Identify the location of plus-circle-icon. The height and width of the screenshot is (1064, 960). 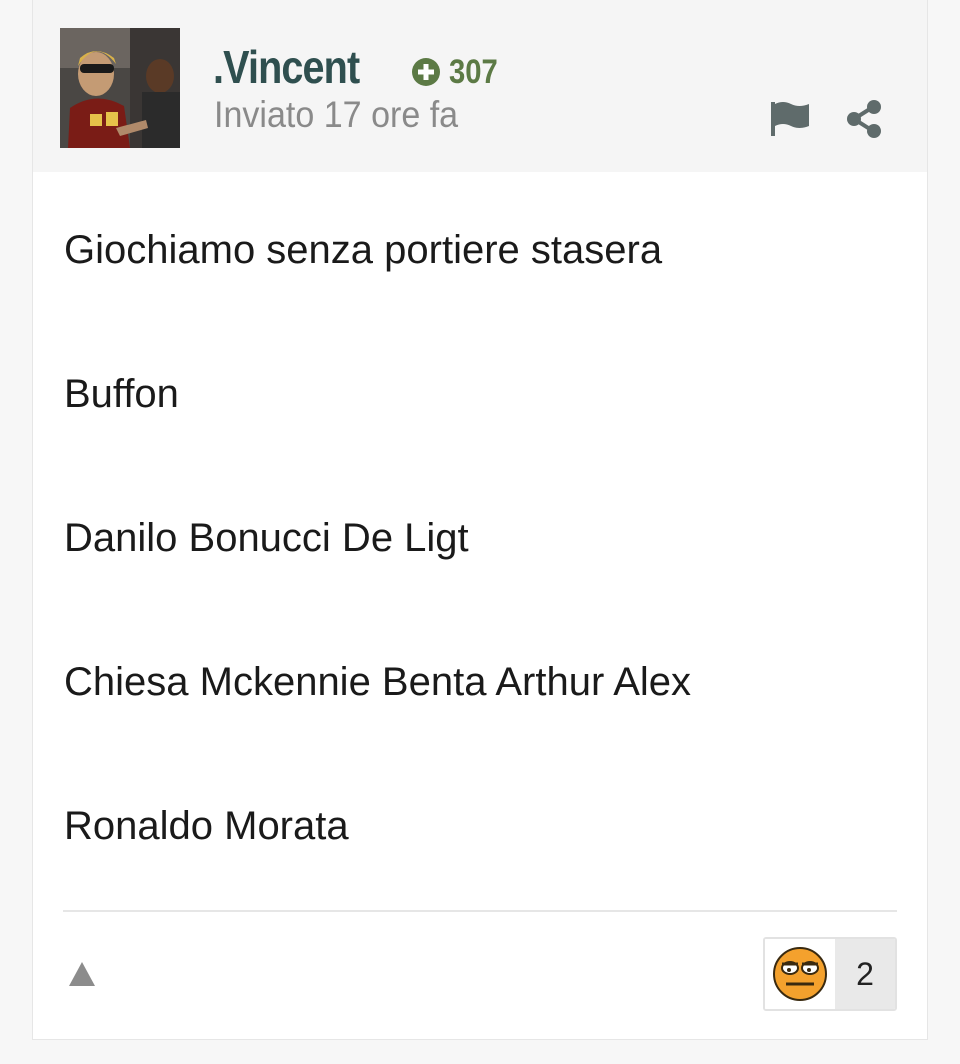
(426, 72).